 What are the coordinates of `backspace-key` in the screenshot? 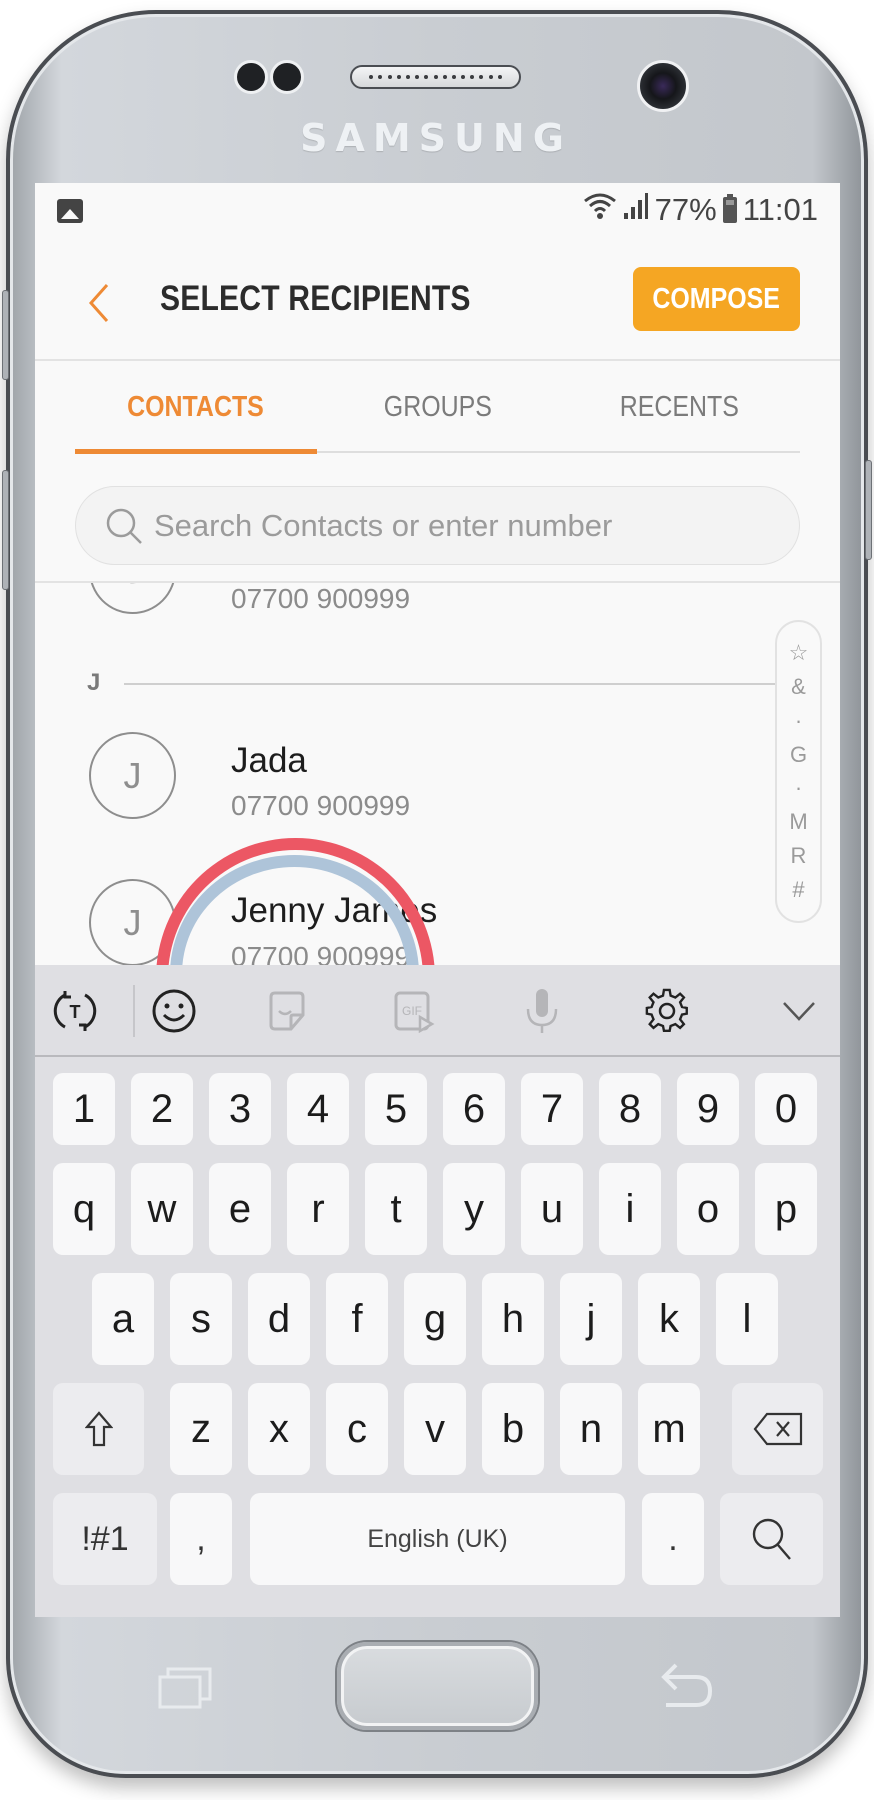 It's located at (777, 1429).